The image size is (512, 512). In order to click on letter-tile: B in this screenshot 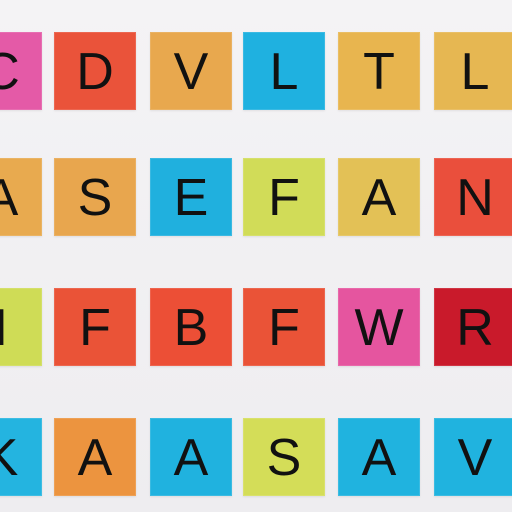, I will do `click(191, 327)`.